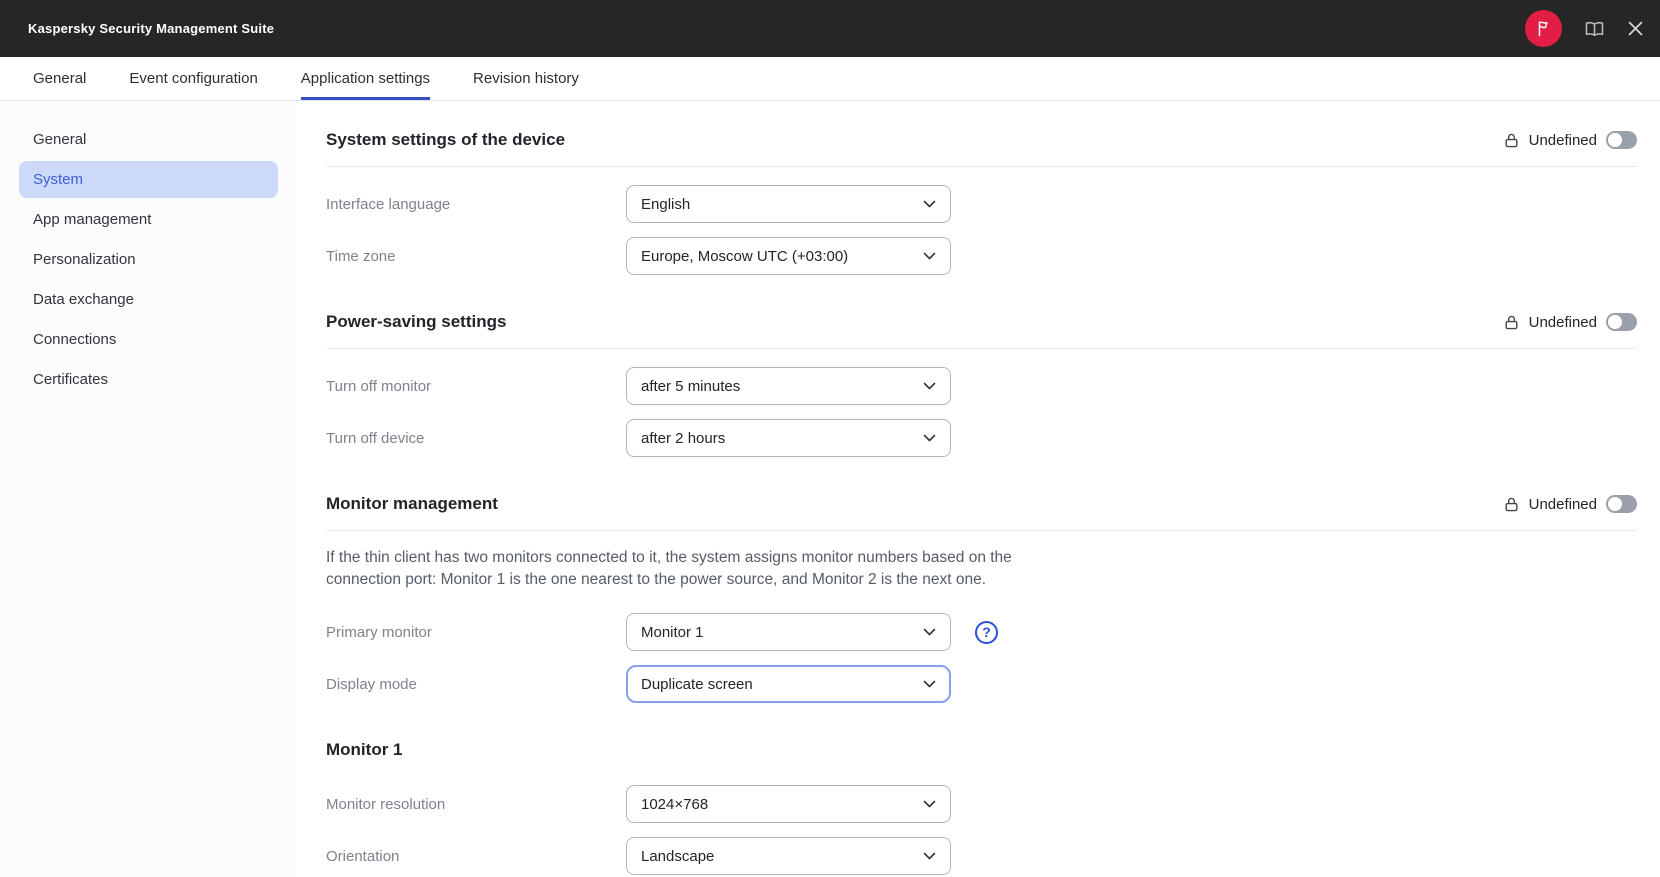  Describe the element at coordinates (788, 856) in the screenshot. I see `orientation-dropdown: Landscape` at that location.